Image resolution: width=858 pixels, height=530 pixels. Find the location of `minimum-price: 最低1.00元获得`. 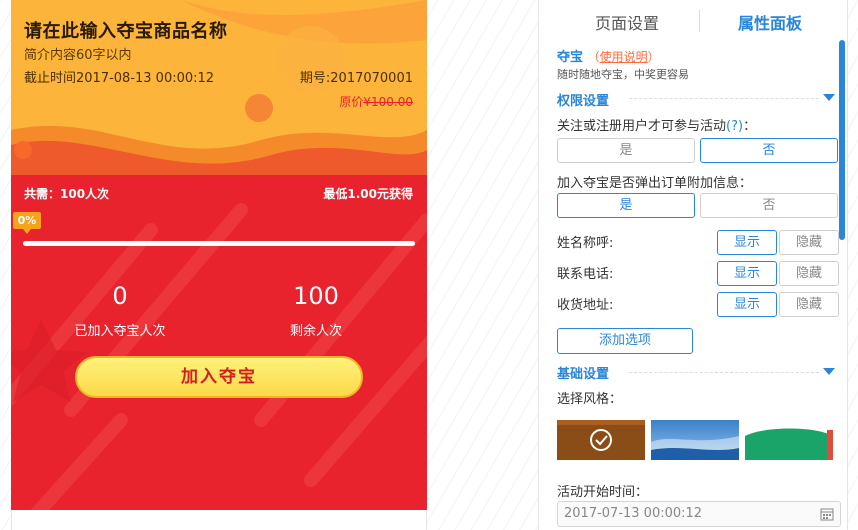

minimum-price: 最低1.00元获得 is located at coordinates (368, 194).